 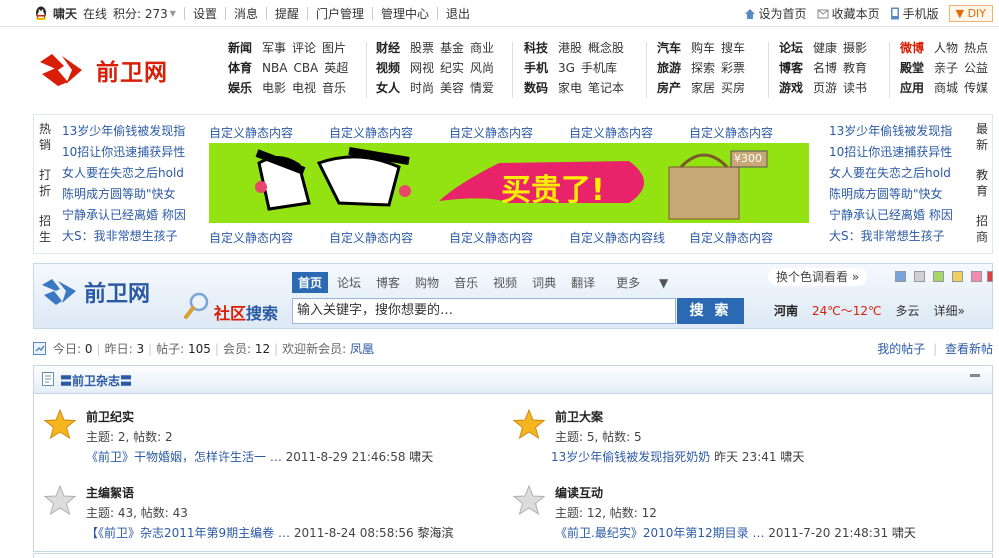 What do you see at coordinates (536, 48) in the screenshot?
I see `nav-link: 科技` at bounding box center [536, 48].